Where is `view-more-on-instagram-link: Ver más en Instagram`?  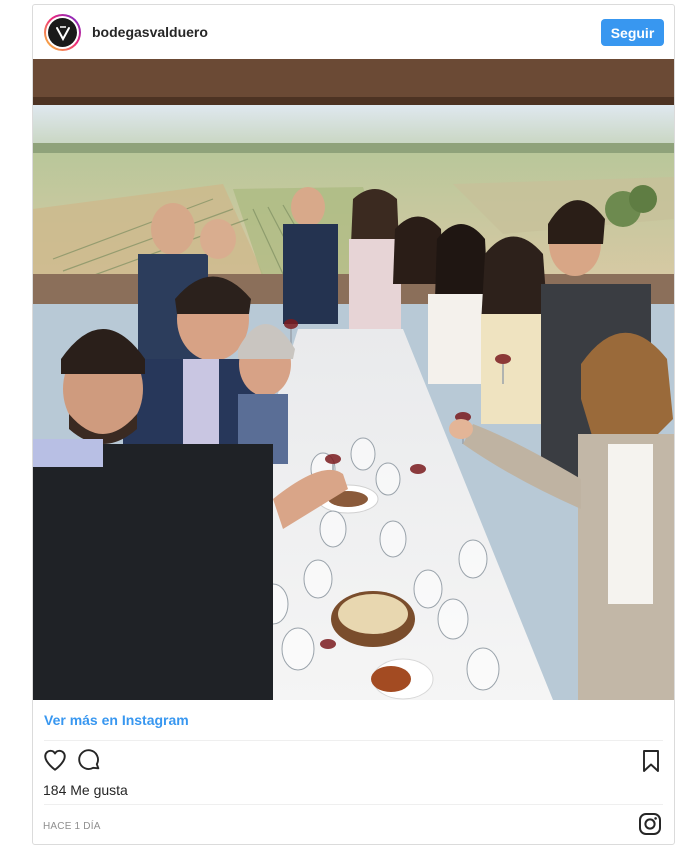
view-more-on-instagram-link: Ver más en Instagram is located at coordinates (116, 720).